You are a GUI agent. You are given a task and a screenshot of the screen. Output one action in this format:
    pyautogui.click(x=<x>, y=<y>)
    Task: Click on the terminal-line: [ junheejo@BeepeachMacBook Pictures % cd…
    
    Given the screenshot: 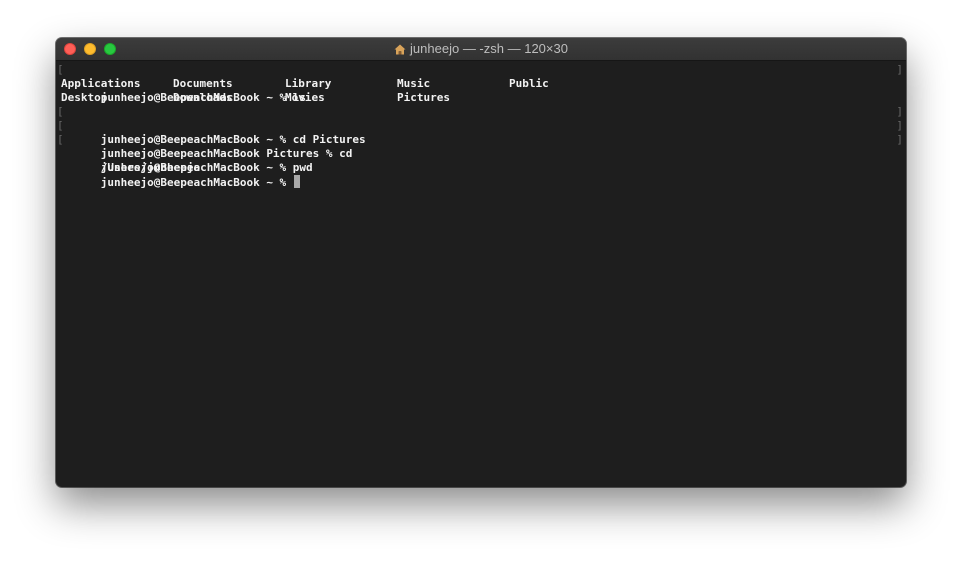 What is the action you would take?
    pyautogui.click(x=481, y=139)
    